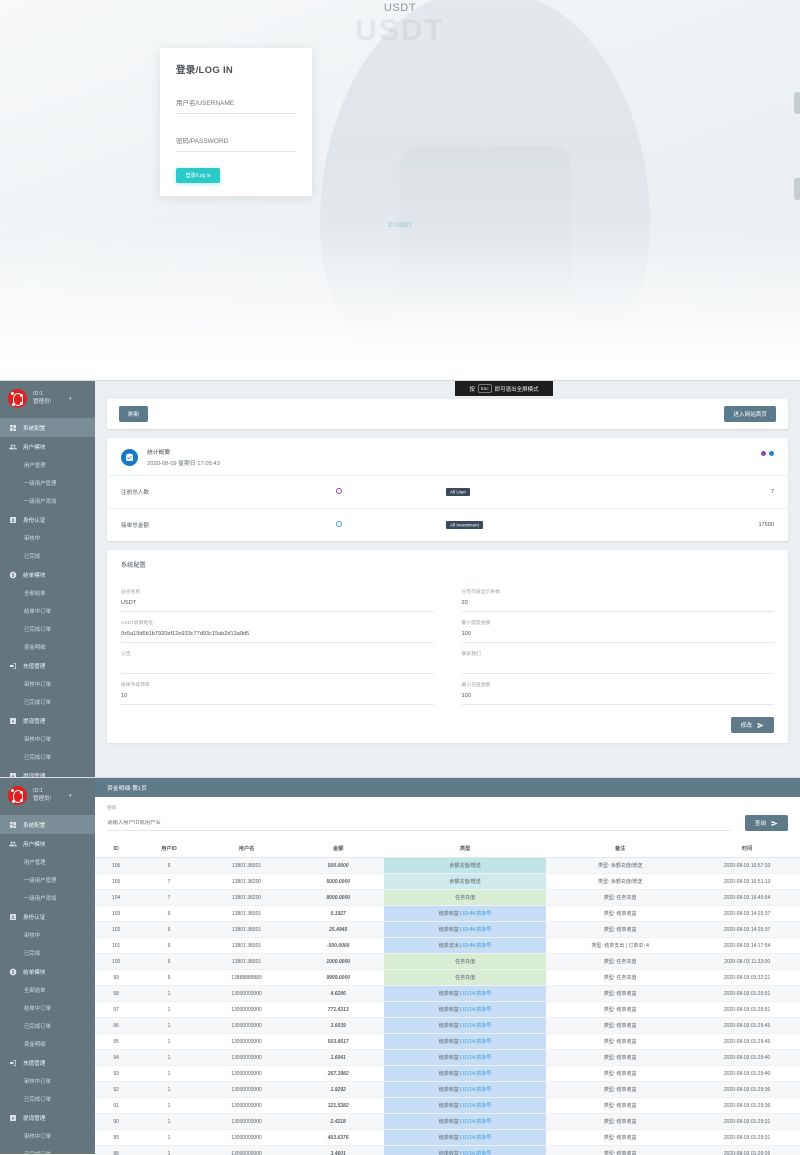  I want to click on sidebar-account-header-2: ID:1 管理员! ▾, so click(47, 796).